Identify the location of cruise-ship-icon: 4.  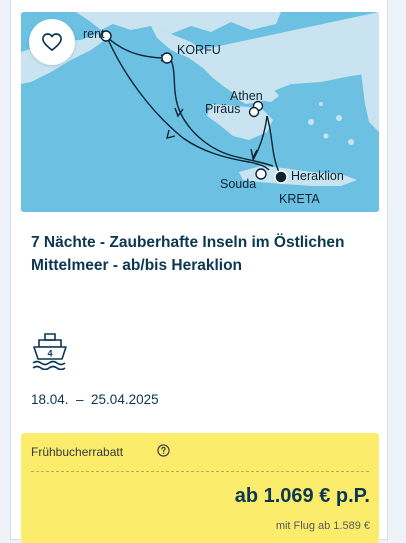
(50, 351).